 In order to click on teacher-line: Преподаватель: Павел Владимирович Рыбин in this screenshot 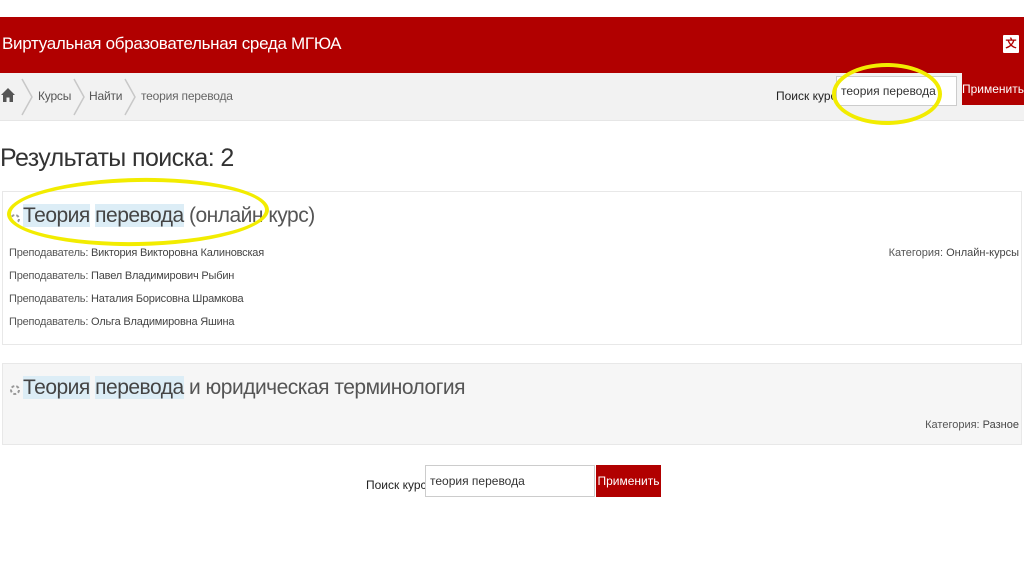, I will do `click(121, 276)`.